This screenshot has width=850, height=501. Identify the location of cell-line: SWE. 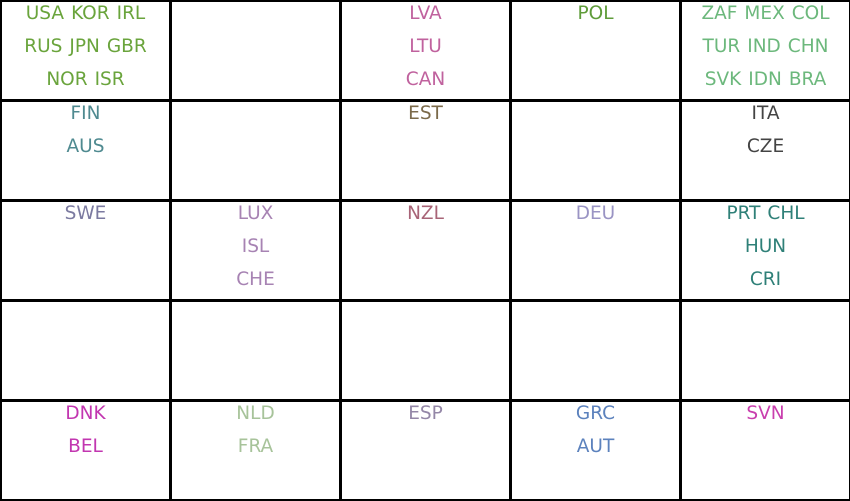
(85, 219).